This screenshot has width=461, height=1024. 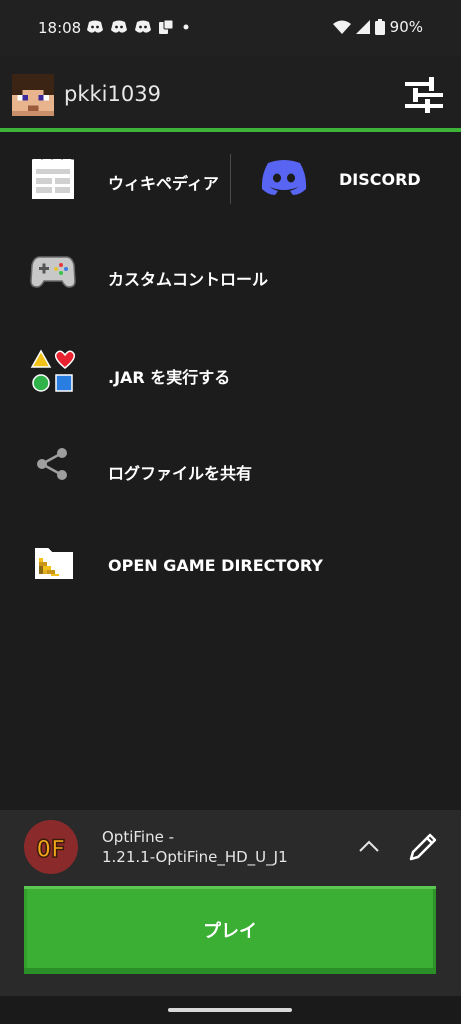 I want to click on custom-controls-label: カスタムコントロール, so click(x=188, y=279).